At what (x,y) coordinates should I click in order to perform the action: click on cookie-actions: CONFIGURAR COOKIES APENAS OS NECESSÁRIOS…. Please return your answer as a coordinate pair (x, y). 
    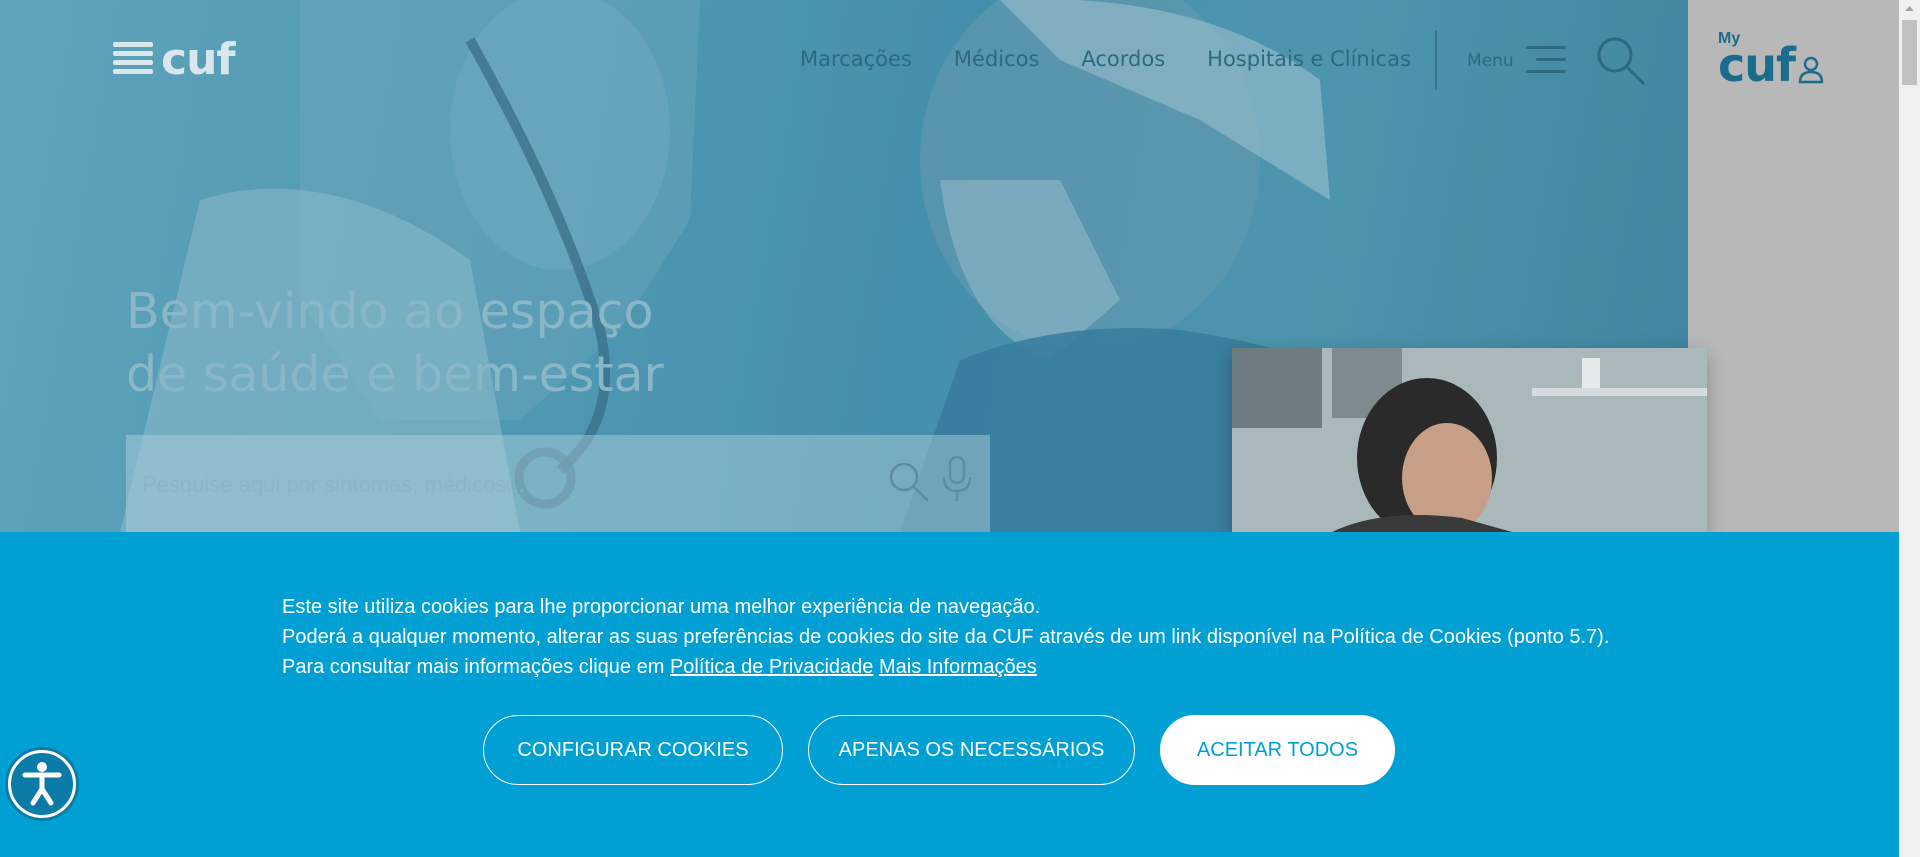
    Looking at the image, I should click on (949, 750).